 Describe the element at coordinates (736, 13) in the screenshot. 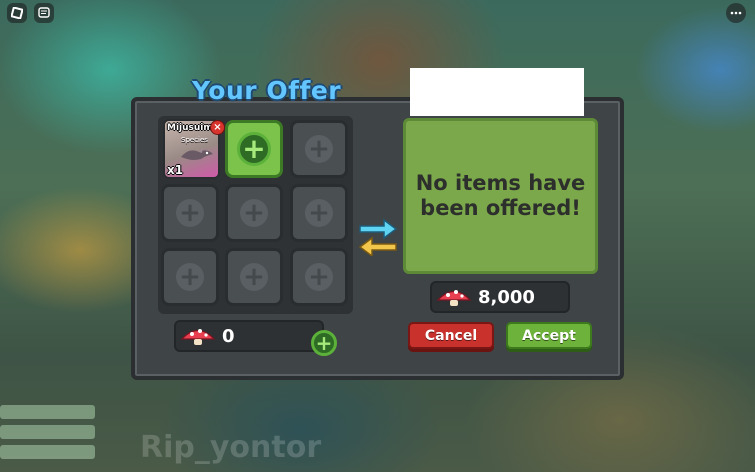

I see `more-menu-icon` at that location.